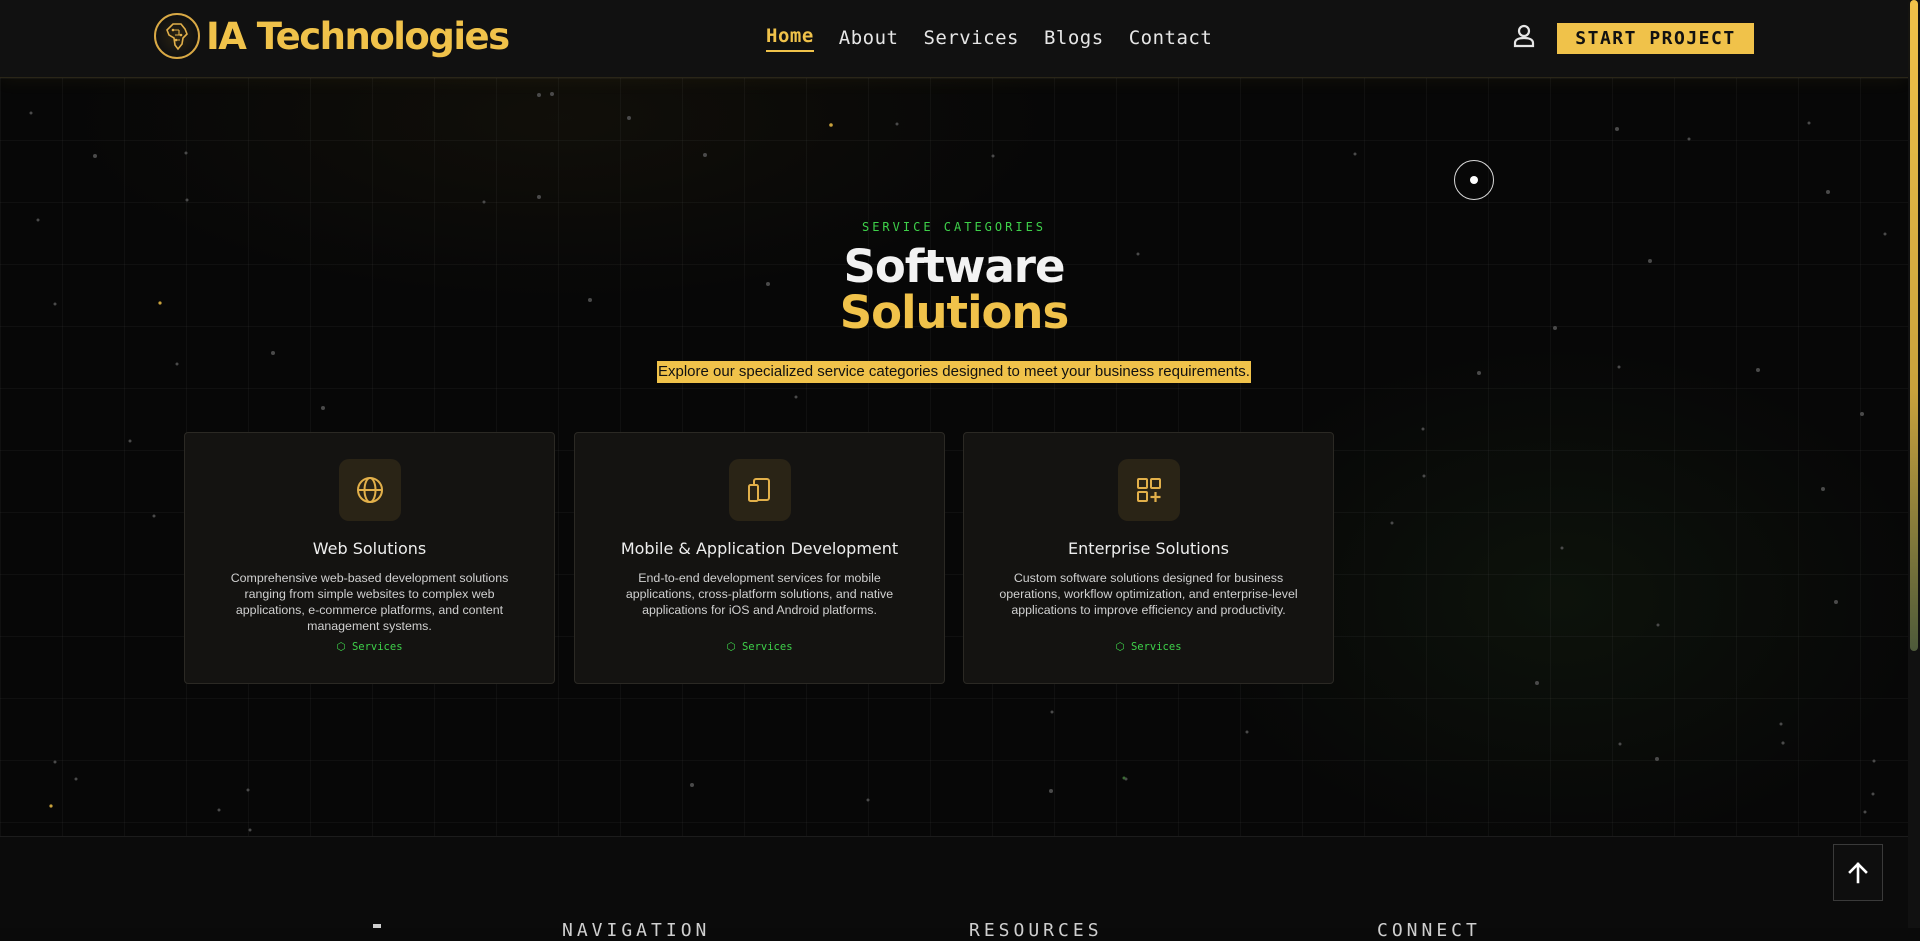 This screenshot has height=941, width=1920. Describe the element at coordinates (954, 889) in the screenshot. I see `site-footer: NAVIGATION RESOURCES CONNECT` at that location.